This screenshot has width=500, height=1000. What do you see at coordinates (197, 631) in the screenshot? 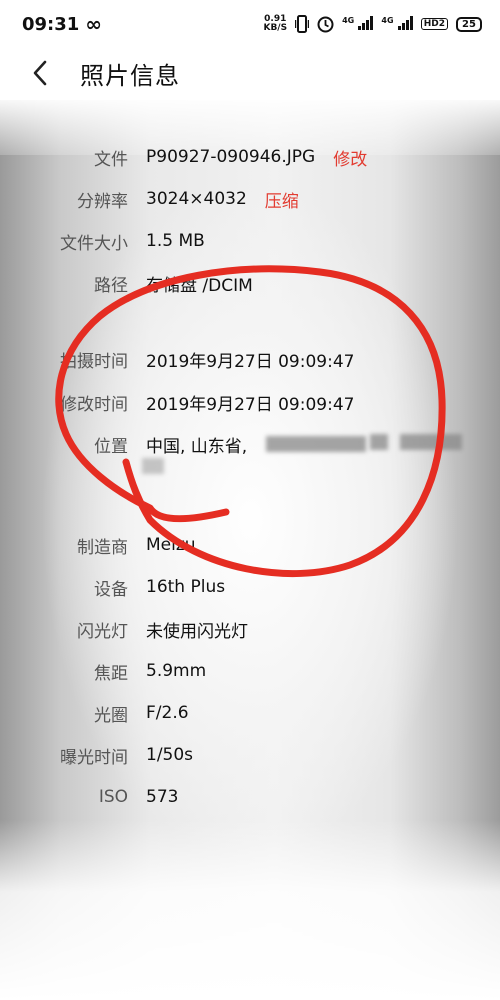
I see `flash-value: 未使用闪光灯` at bounding box center [197, 631].